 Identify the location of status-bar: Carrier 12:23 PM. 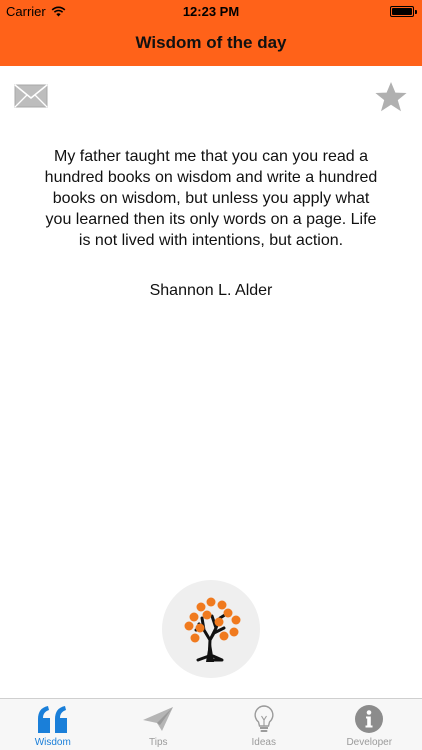
(211, 11).